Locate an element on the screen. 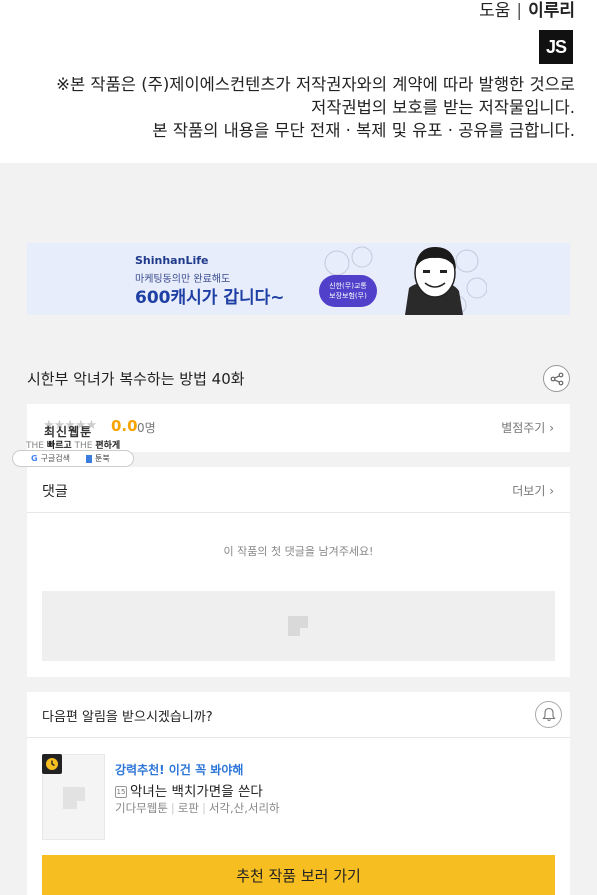 Image resolution: width=597 pixels, height=895 pixels. latest-webtoon-widget: 최신웹툰 THE 빠르고 THE 편하게 G 구글검색 툰북 is located at coordinates (73, 444).